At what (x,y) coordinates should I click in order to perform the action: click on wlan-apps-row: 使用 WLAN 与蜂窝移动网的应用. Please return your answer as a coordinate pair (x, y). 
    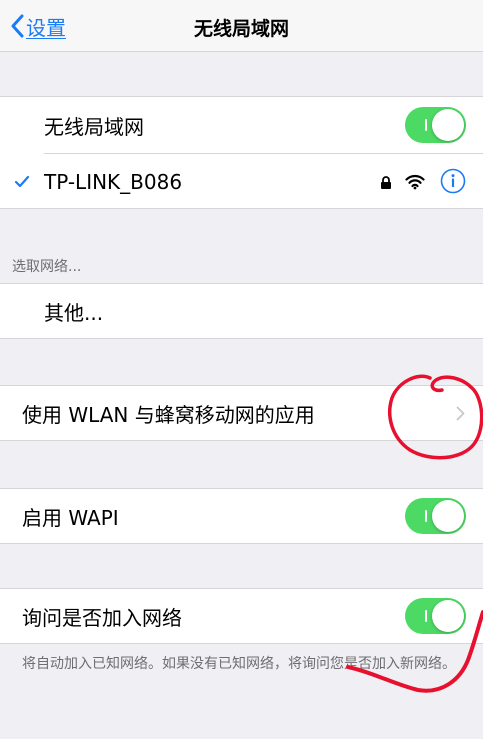
    Looking at the image, I should click on (241, 413).